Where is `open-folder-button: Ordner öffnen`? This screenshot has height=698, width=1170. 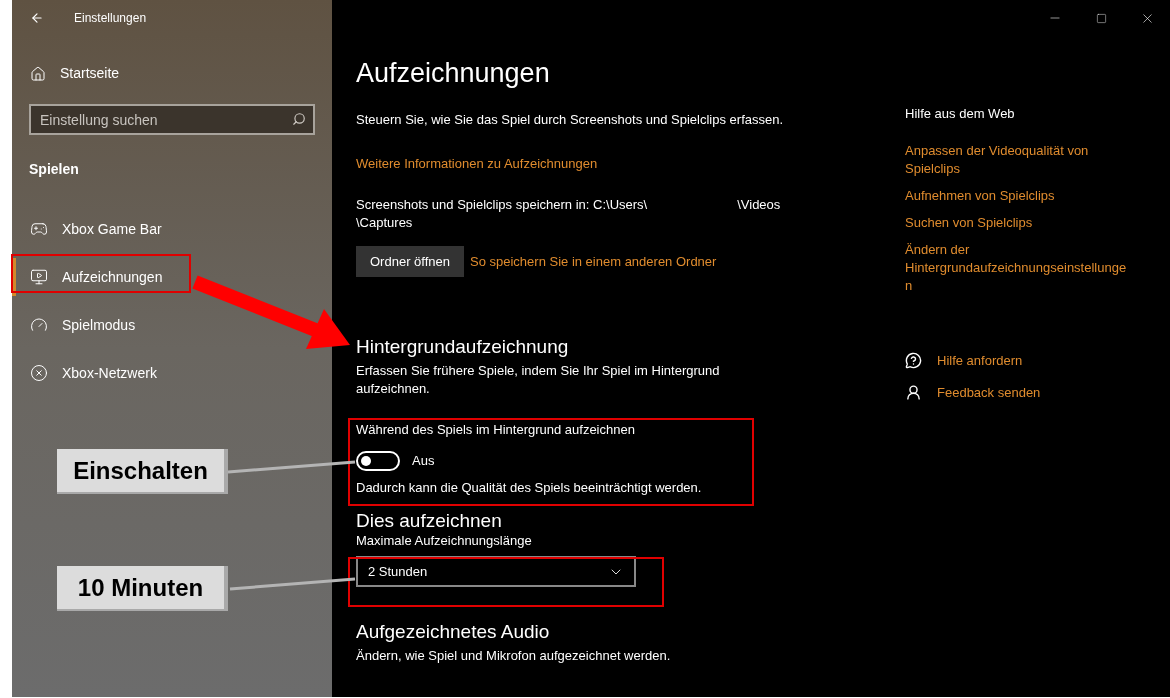
open-folder-button: Ordner öffnen is located at coordinates (410, 261).